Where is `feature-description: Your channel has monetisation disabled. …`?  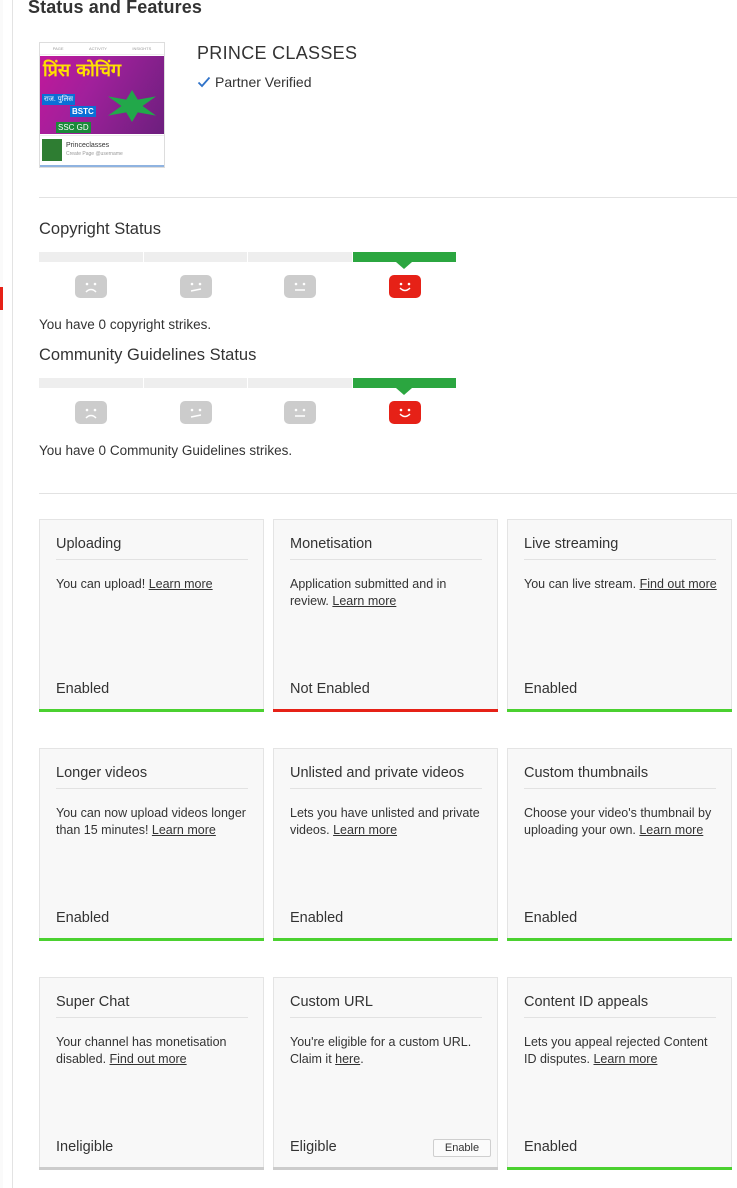 feature-description: Your channel has monetisation disabled. … is located at coordinates (141, 1050).